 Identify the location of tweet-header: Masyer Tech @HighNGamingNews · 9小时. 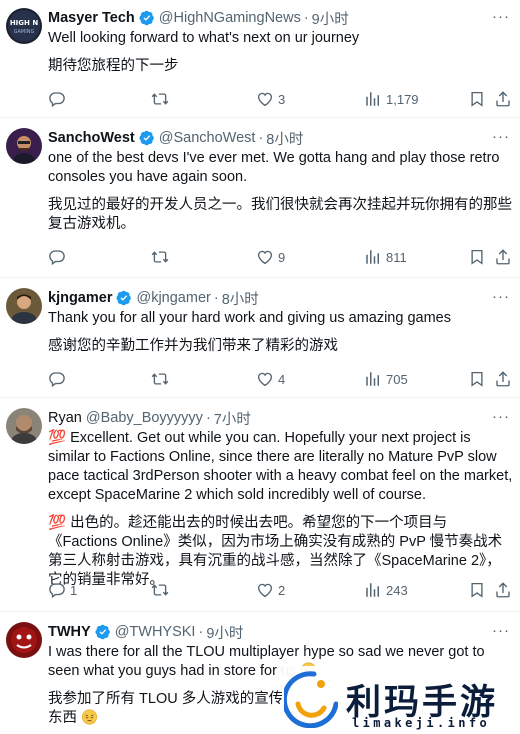
(281, 18).